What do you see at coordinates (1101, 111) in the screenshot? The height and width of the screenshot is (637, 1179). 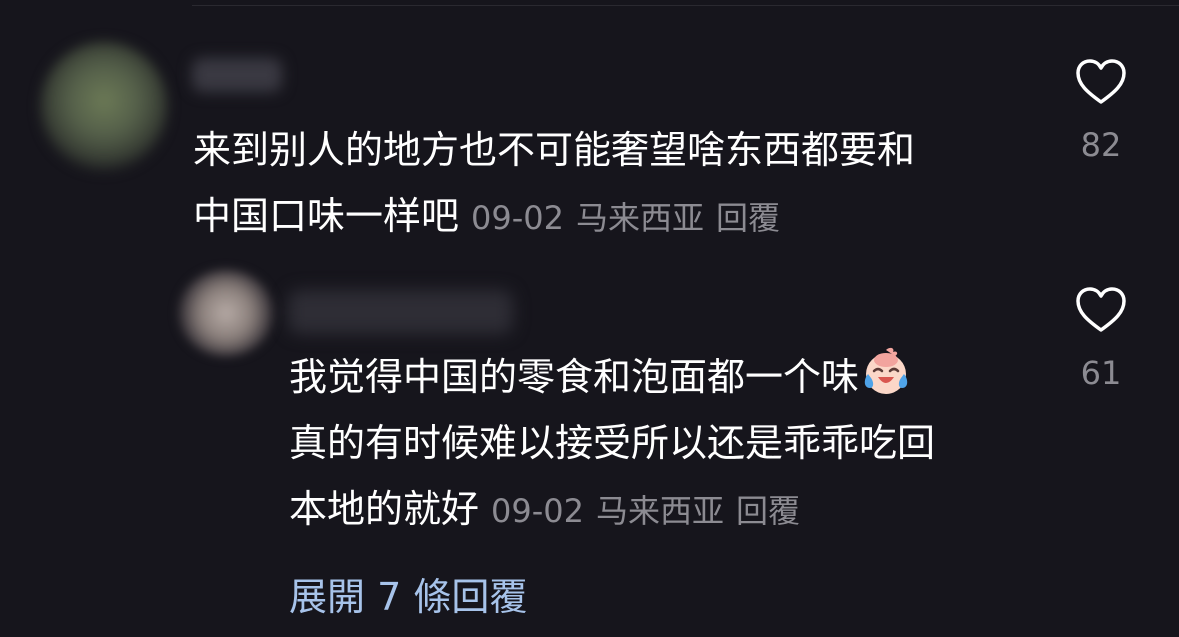 I see `like-button: 82` at bounding box center [1101, 111].